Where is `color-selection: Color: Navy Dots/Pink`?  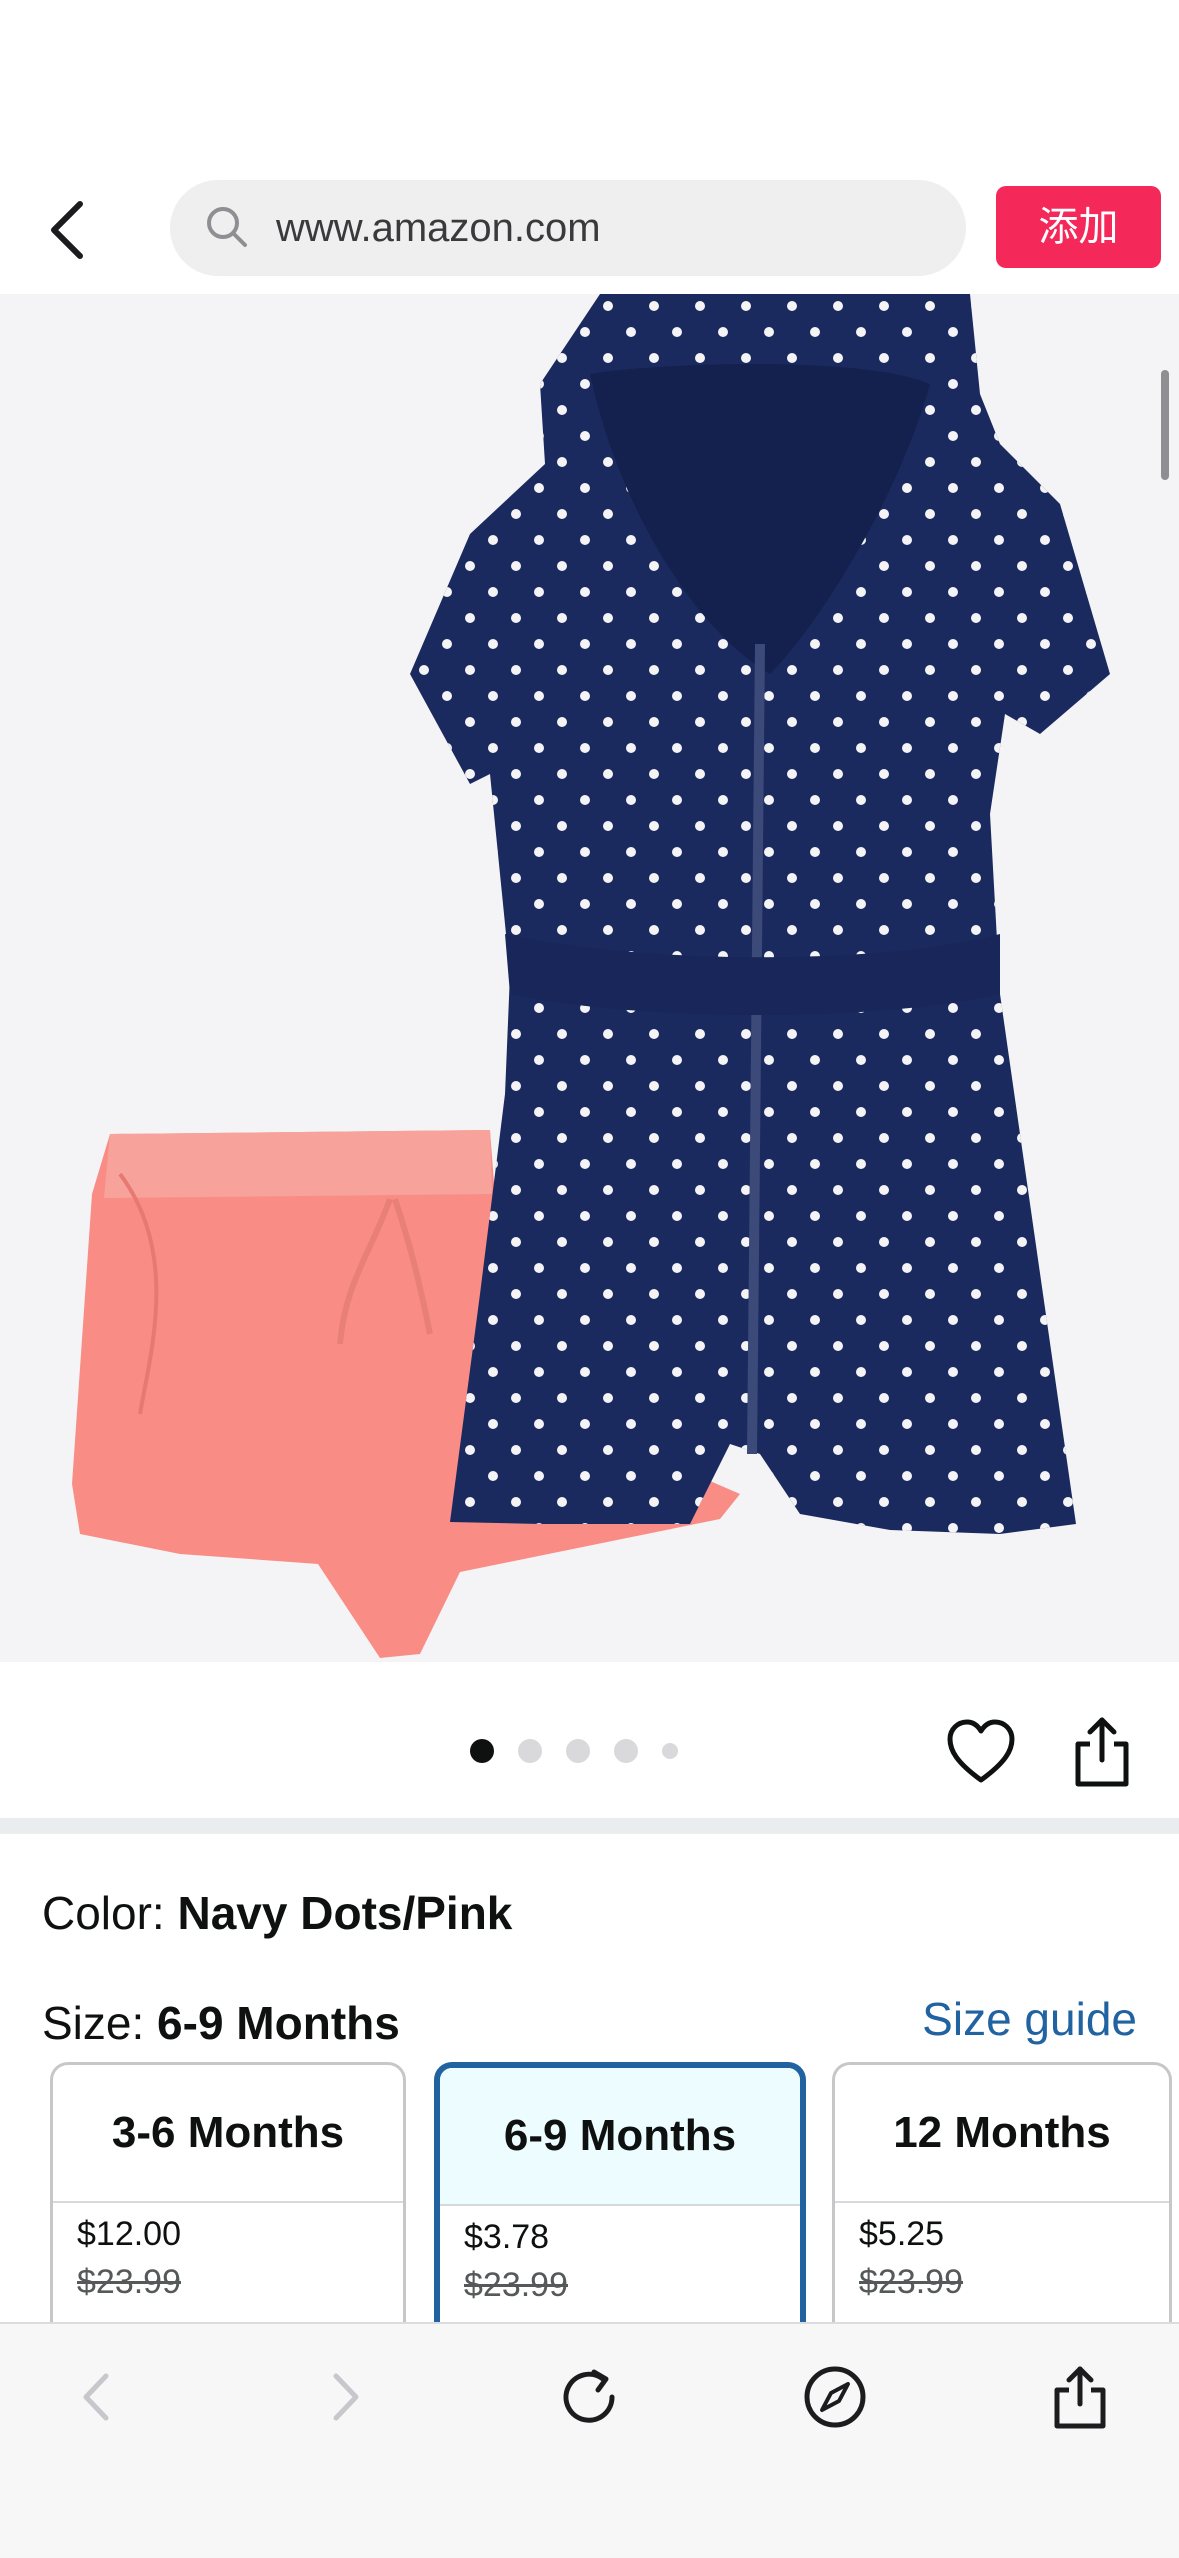
color-selection: Color: Navy Dots/Pink is located at coordinates (277, 1913).